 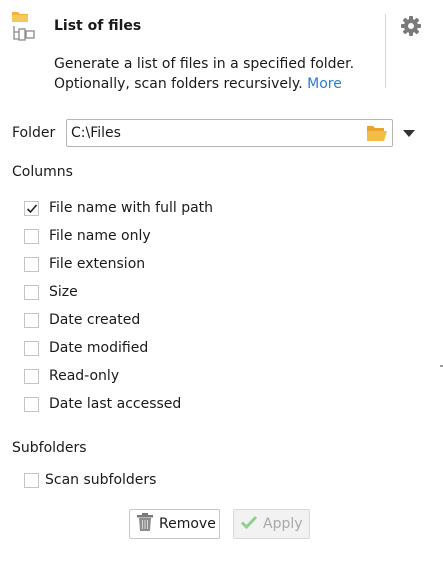 I want to click on gear-icon, so click(x=411, y=26).